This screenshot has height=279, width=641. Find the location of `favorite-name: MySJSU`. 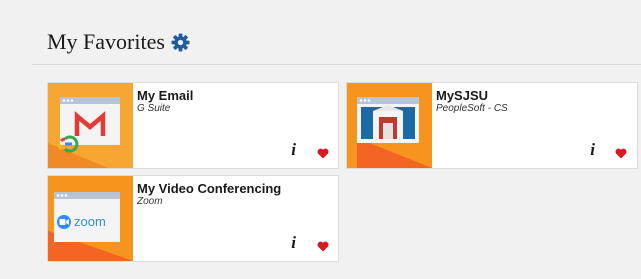

favorite-name: MySJSU is located at coordinates (462, 95).